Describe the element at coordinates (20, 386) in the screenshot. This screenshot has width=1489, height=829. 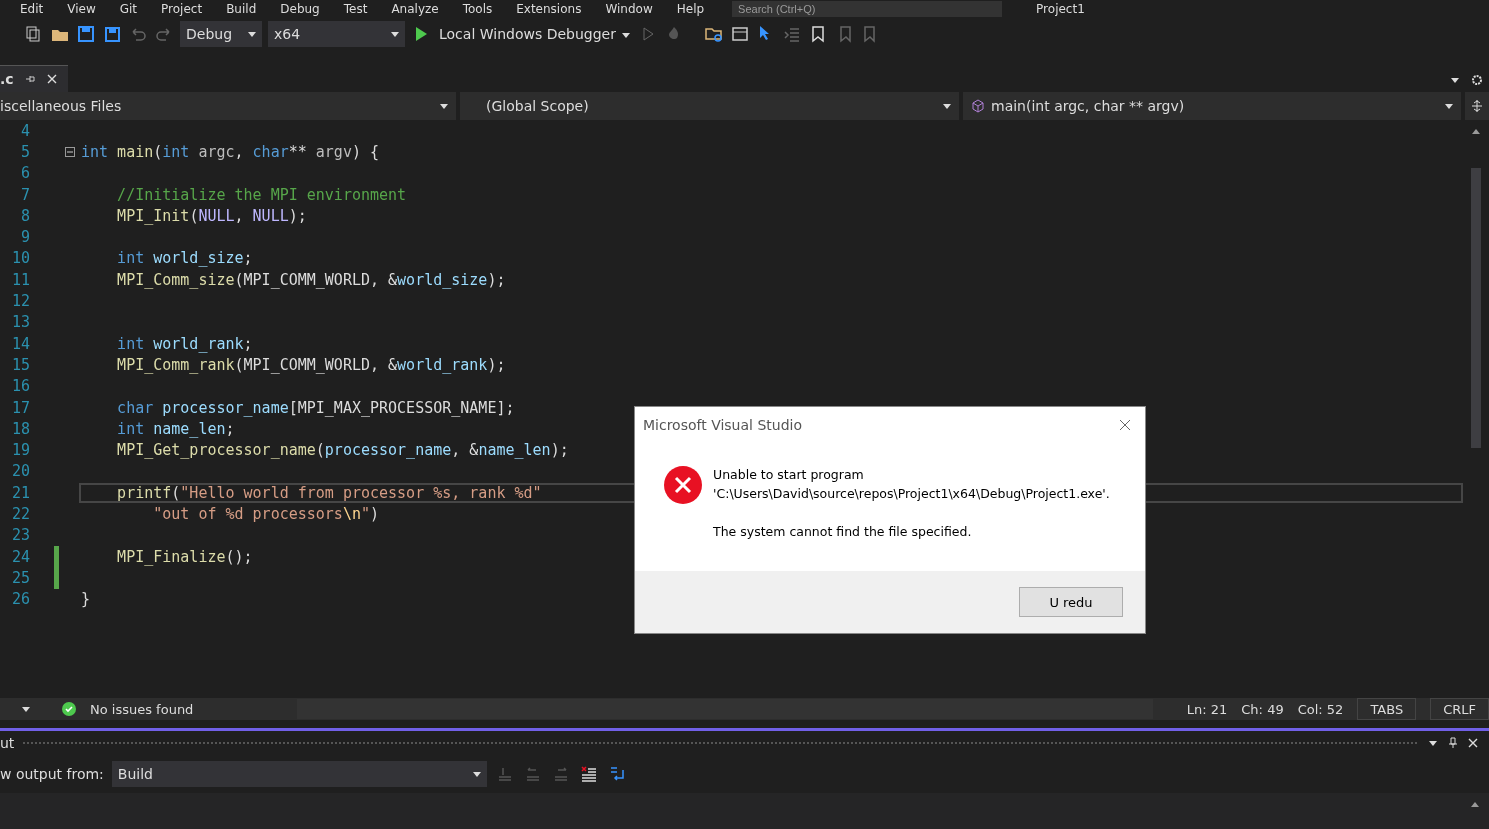
I see `line-number: 16` at that location.